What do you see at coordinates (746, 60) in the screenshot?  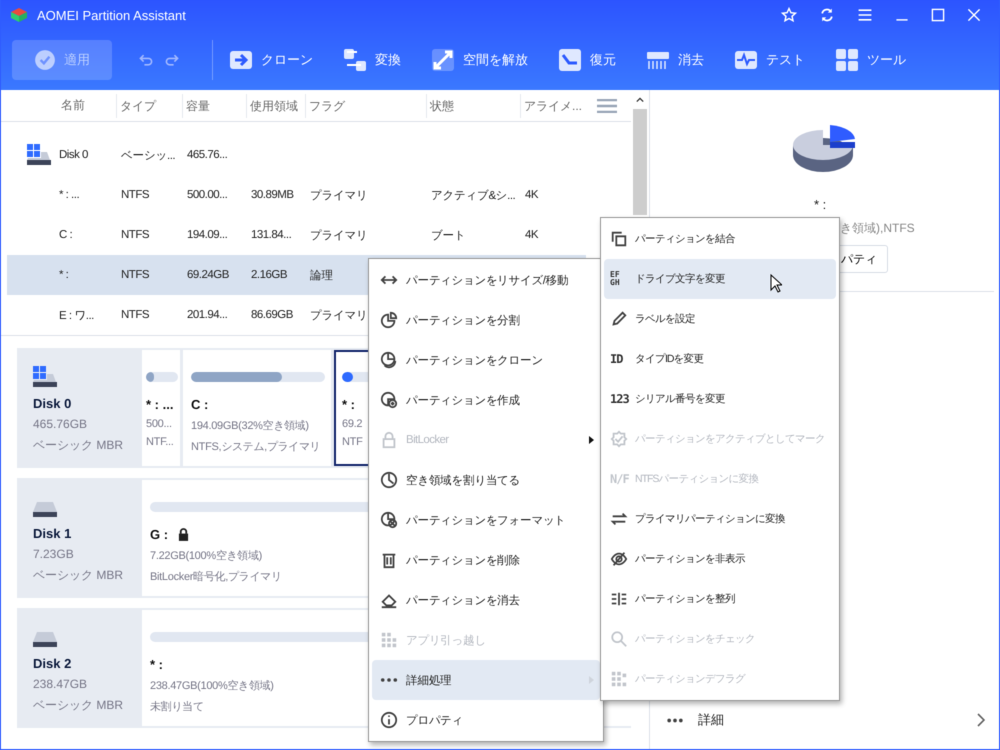 I see `pulse-icon` at bounding box center [746, 60].